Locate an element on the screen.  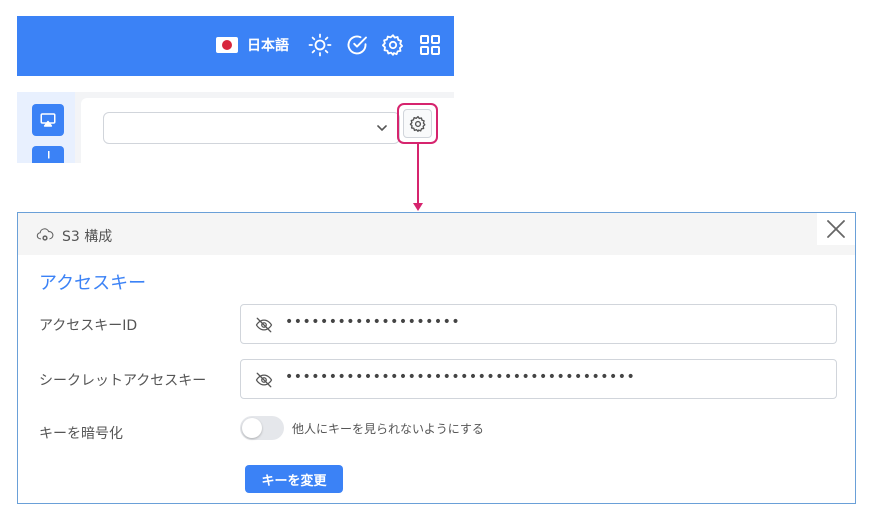
top-app-bar: 日本語 is located at coordinates (235, 46).